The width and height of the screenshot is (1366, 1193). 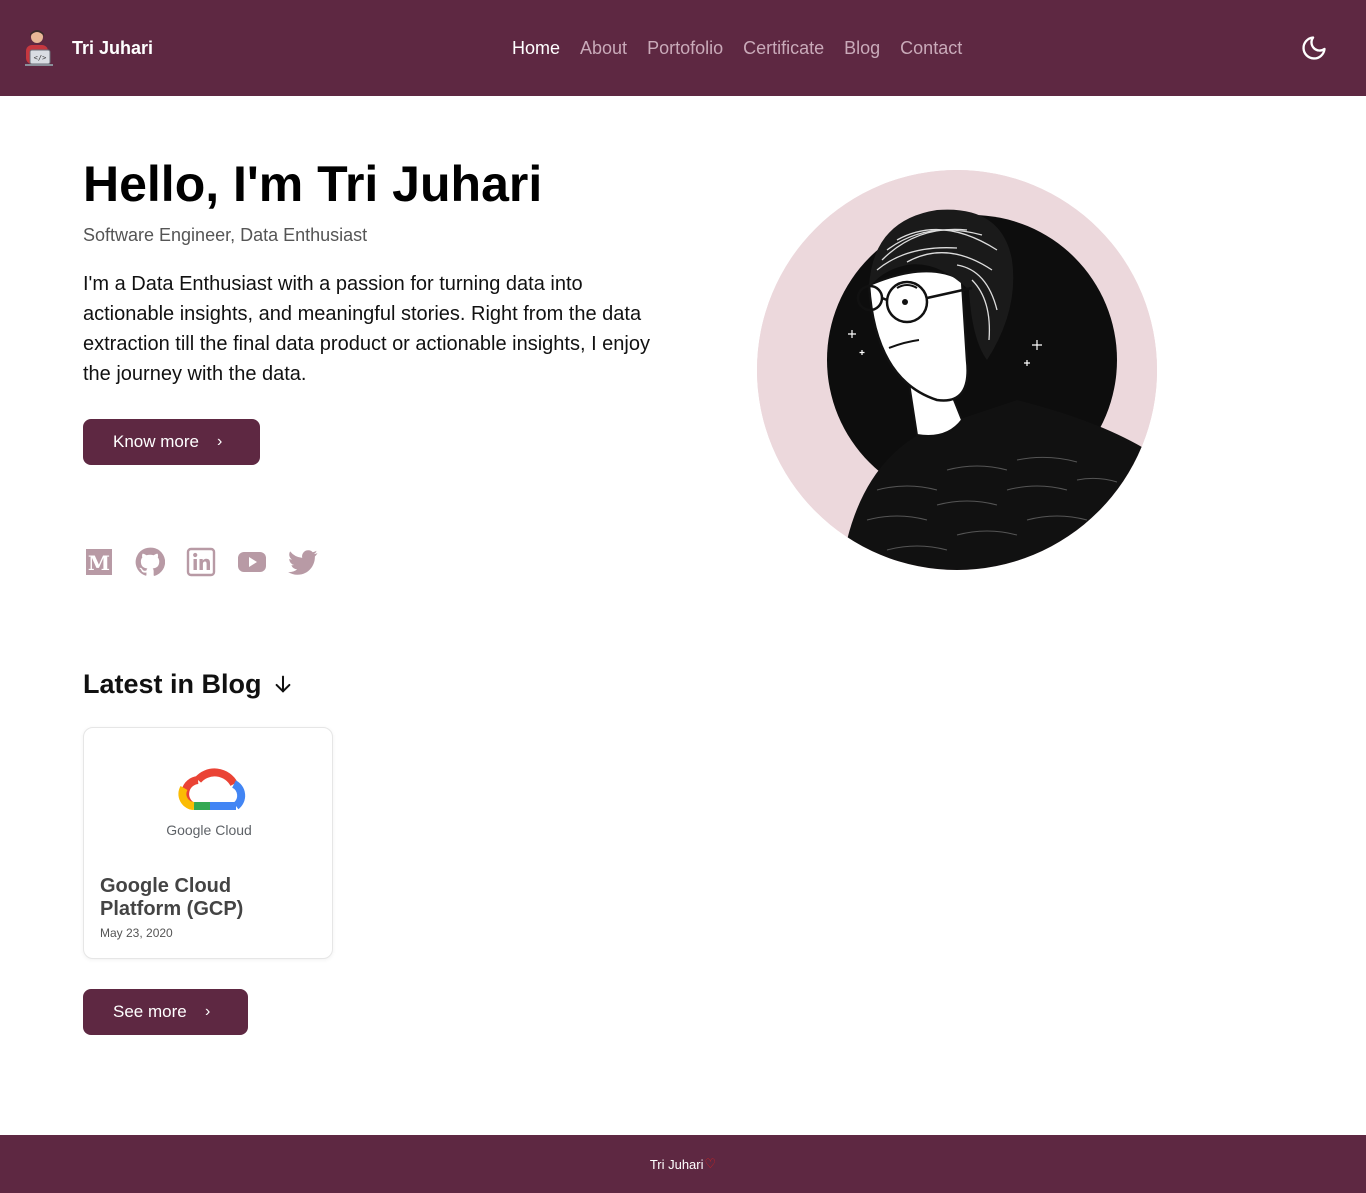 What do you see at coordinates (156, 441) in the screenshot?
I see `know-more-label: Know more` at bounding box center [156, 441].